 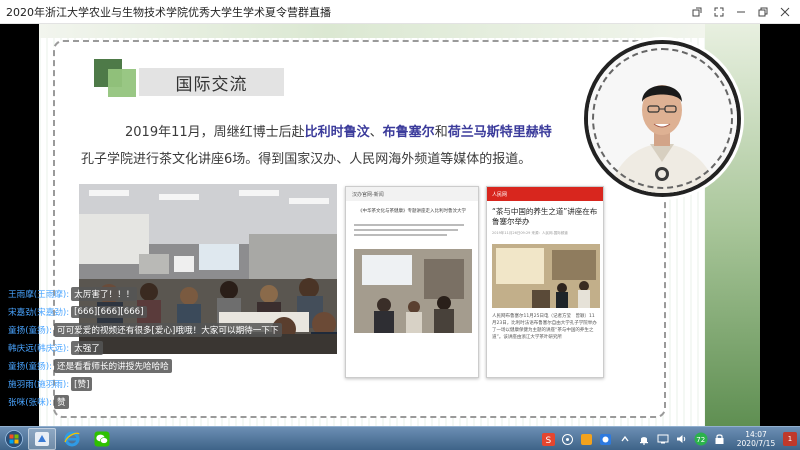 I want to click on svg-text: S, so click(x=549, y=441).